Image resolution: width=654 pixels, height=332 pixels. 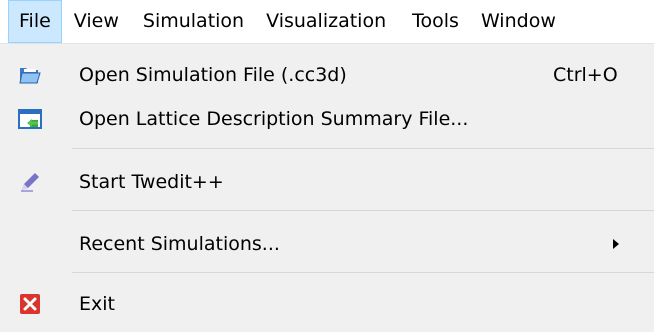 I want to click on menu-tools: Tools, so click(x=435, y=21).